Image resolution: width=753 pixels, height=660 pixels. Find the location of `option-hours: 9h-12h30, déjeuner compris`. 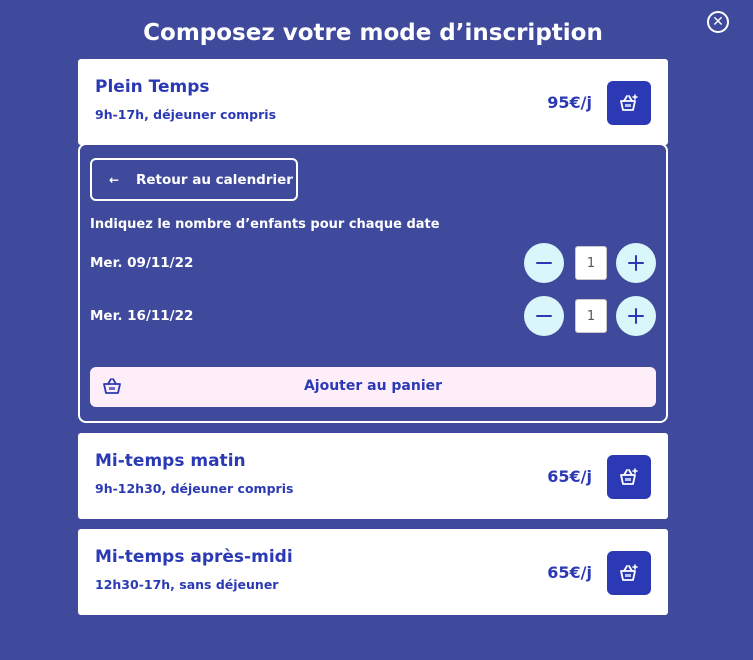

option-hours: 9h-12h30, déjeuner compris is located at coordinates (194, 488).